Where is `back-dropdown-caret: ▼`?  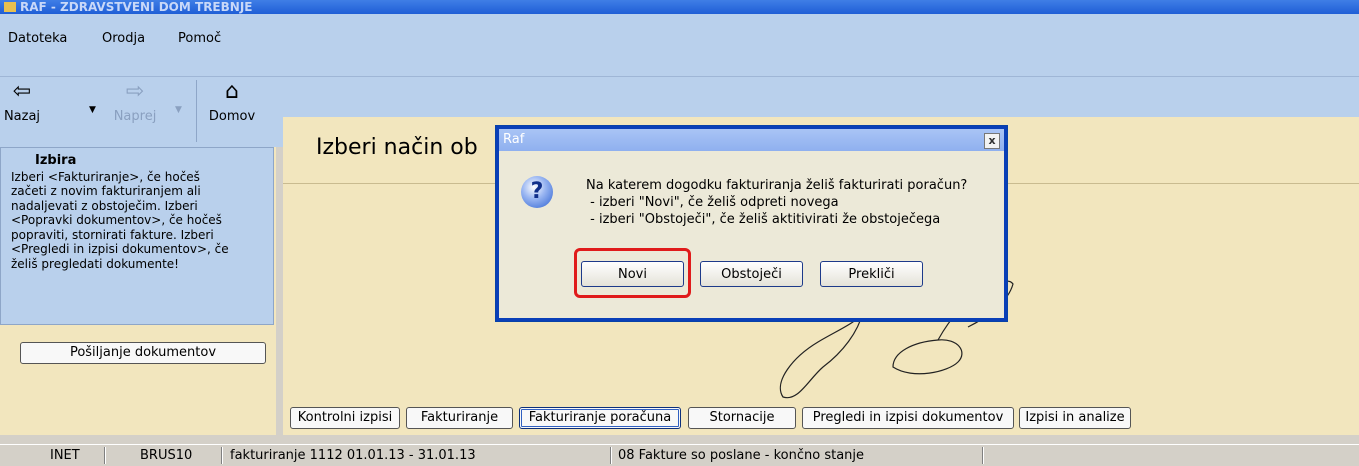 back-dropdown-caret: ▼ is located at coordinates (92, 110).